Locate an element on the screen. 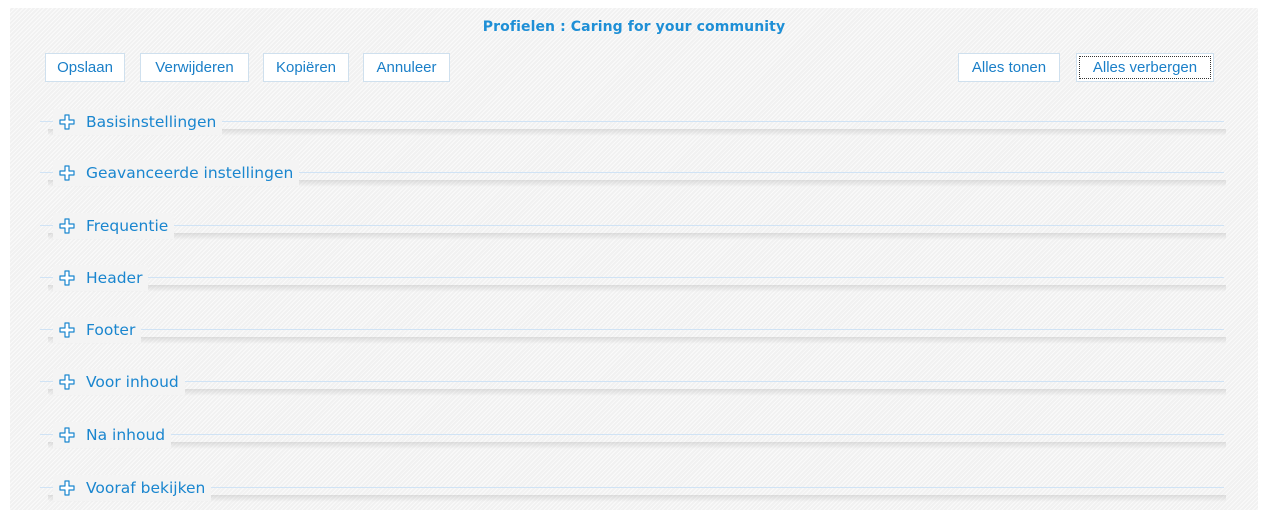 This screenshot has width=1263, height=510. section-label: Vooraf bekijken is located at coordinates (146, 488).